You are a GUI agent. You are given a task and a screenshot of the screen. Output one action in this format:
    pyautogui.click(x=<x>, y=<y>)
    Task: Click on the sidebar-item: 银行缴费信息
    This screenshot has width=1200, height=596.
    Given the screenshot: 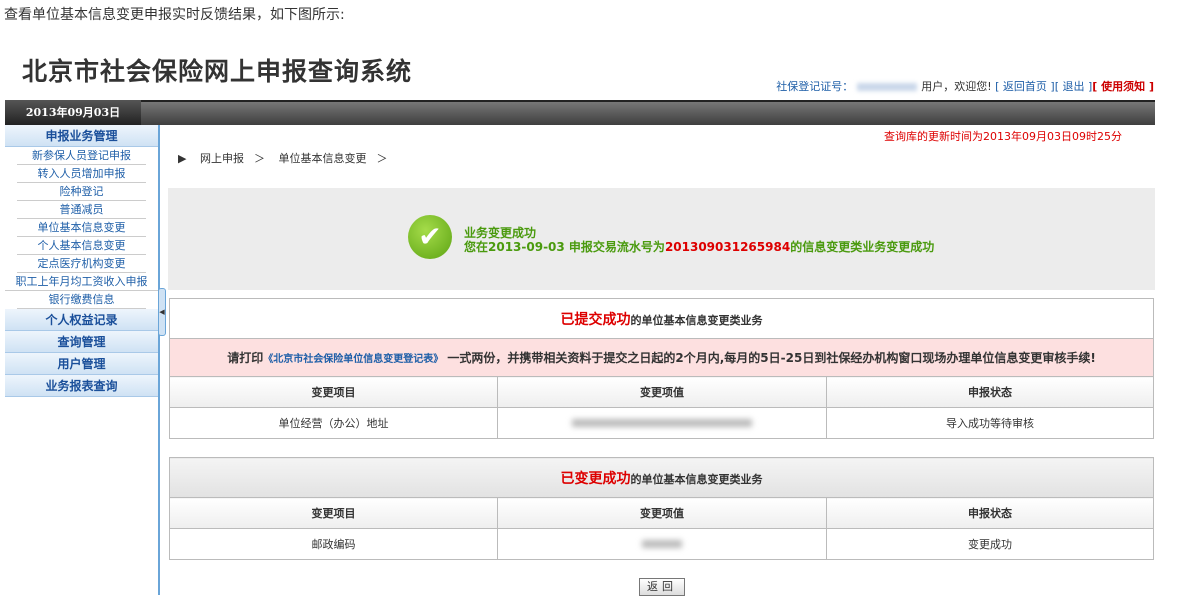 What is the action you would take?
    pyautogui.click(x=81, y=300)
    